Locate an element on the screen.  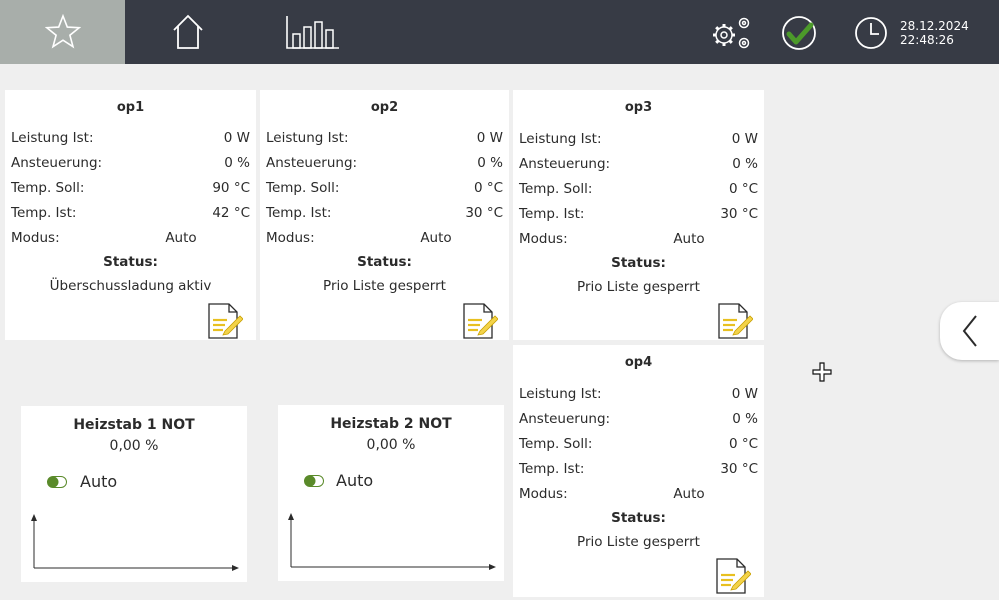
device-name: op2 is located at coordinates (384, 107).